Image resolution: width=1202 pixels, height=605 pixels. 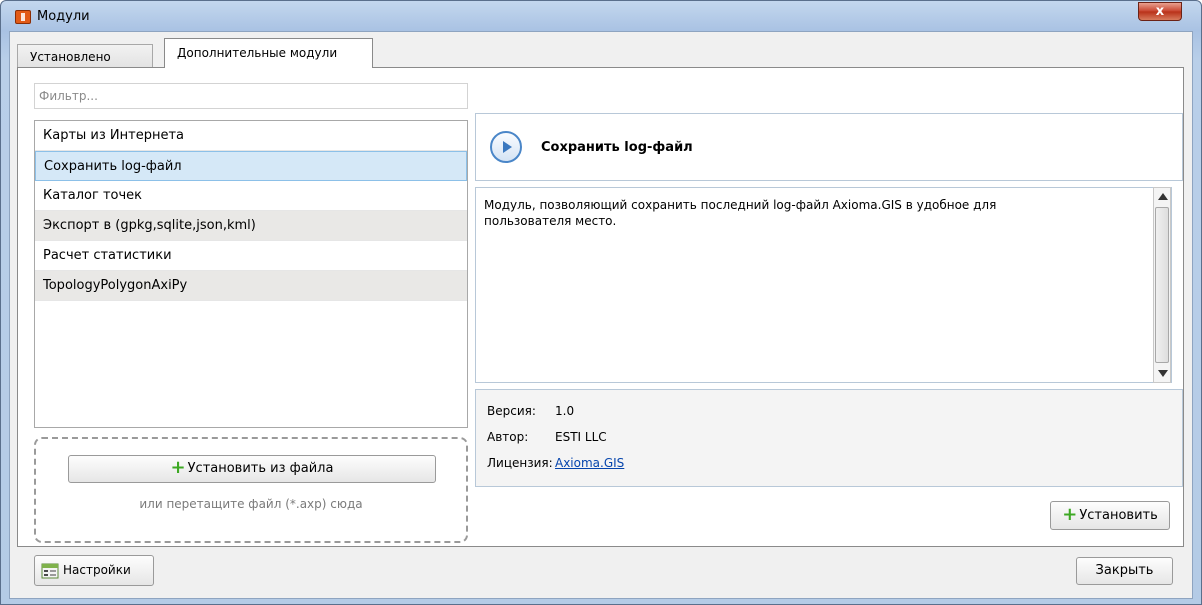 What do you see at coordinates (63, 16) in the screenshot?
I see `window-title: Модули` at bounding box center [63, 16].